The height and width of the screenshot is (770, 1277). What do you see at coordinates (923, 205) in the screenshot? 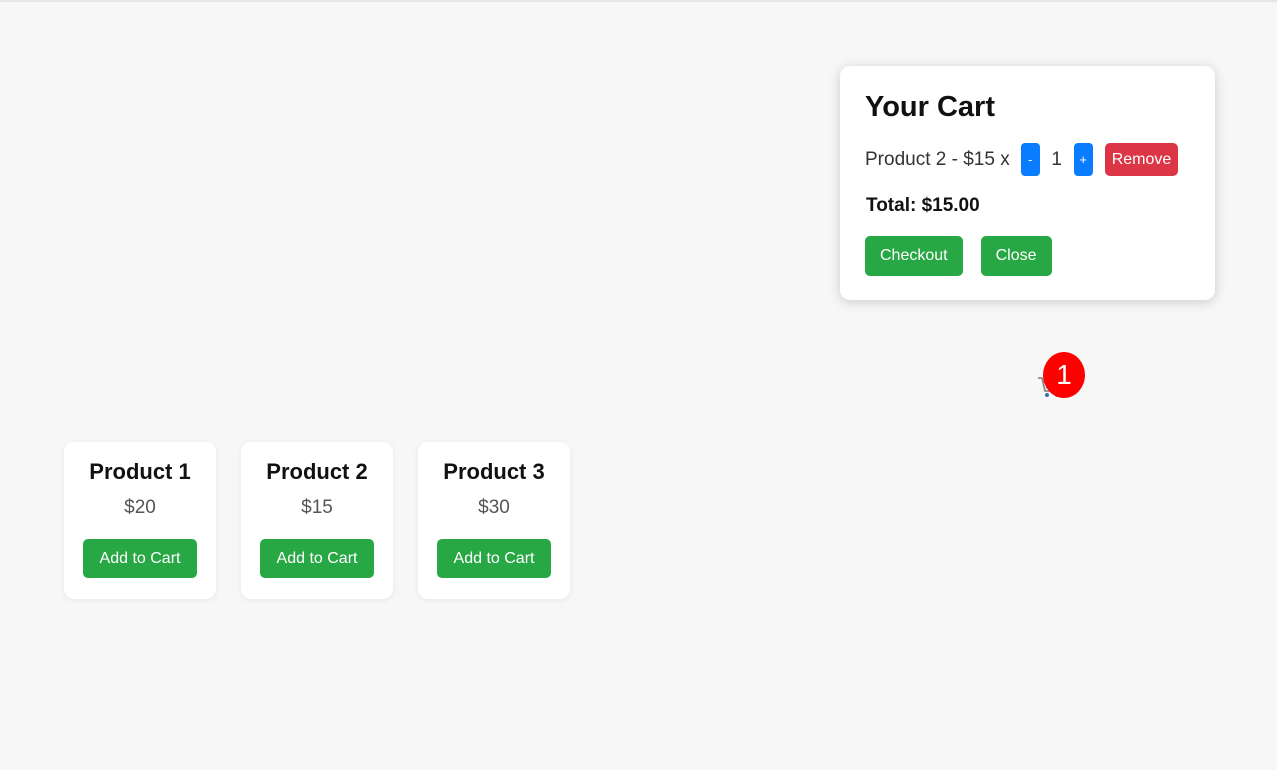
I see `cart-total: Total: $15.00` at bounding box center [923, 205].